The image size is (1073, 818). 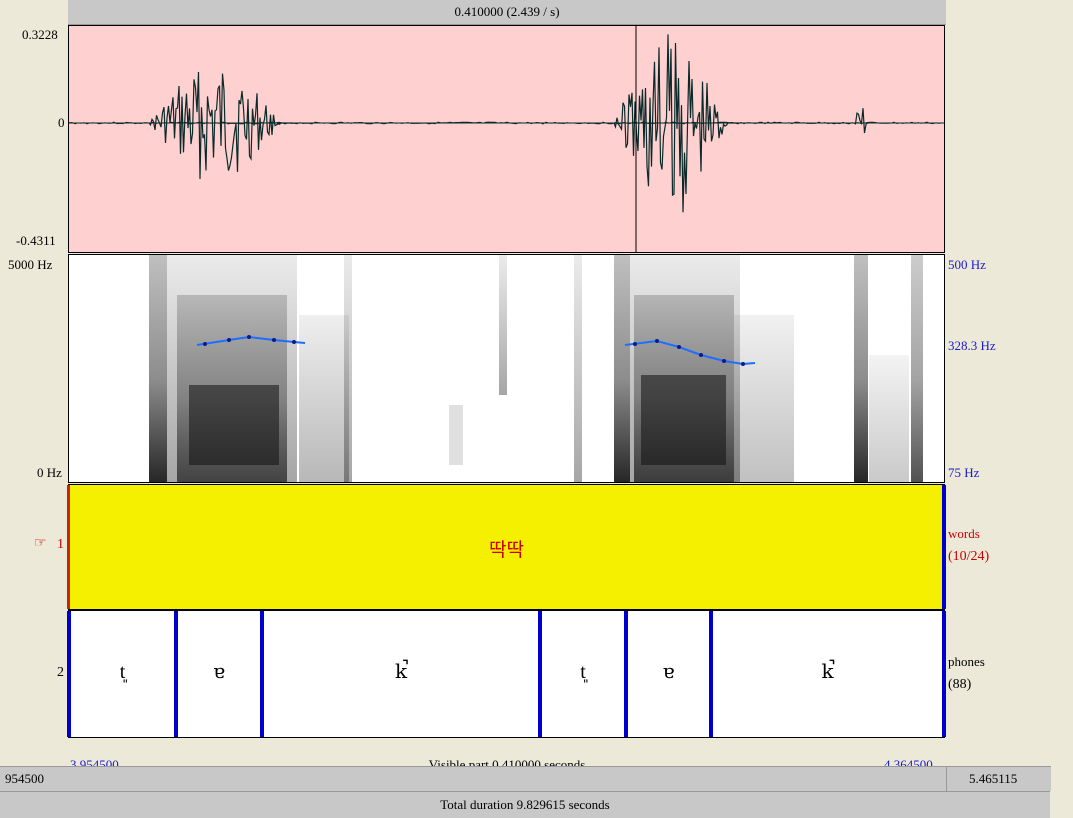 I want to click on right-total-time: 5.465115, so click(x=993, y=778).